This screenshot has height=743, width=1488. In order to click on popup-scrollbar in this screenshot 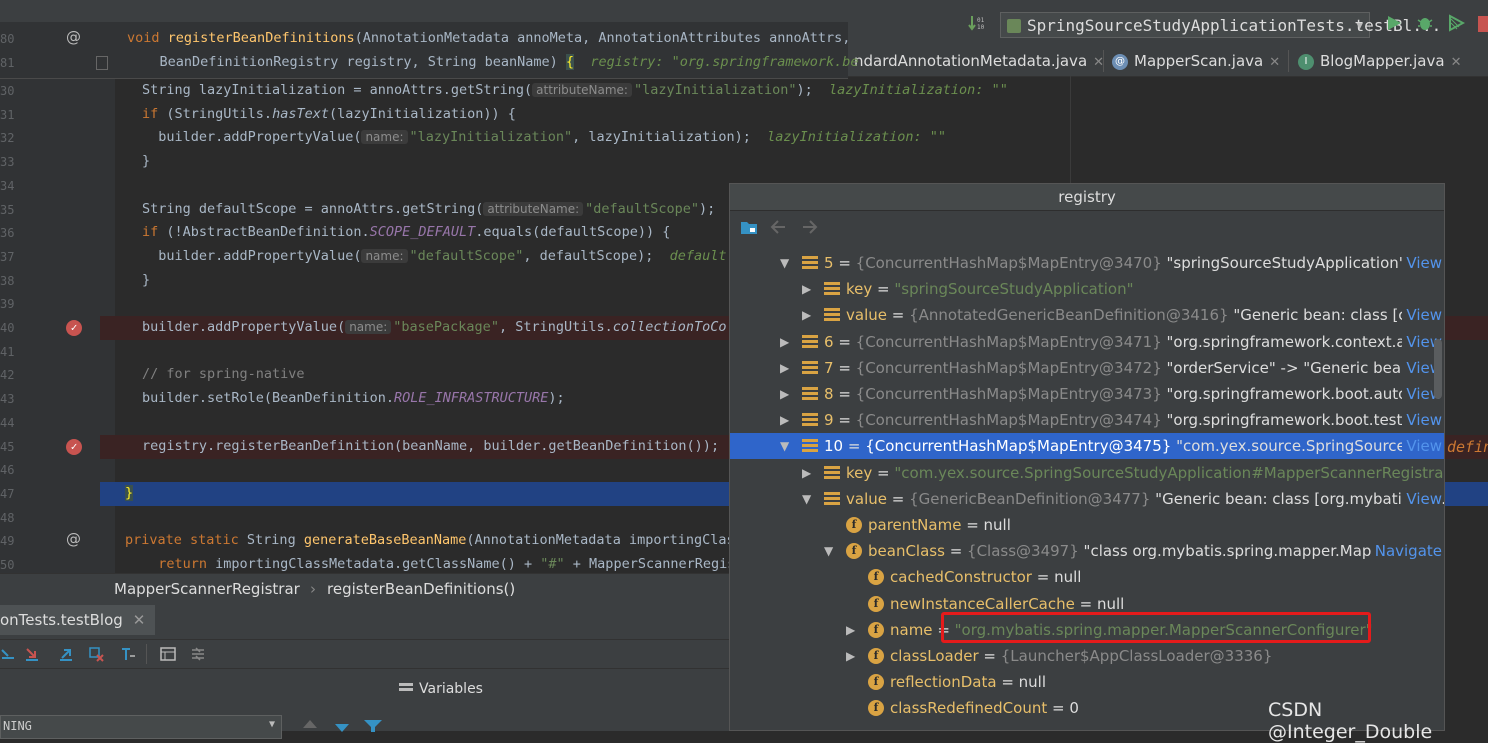, I will do `click(1438, 369)`.